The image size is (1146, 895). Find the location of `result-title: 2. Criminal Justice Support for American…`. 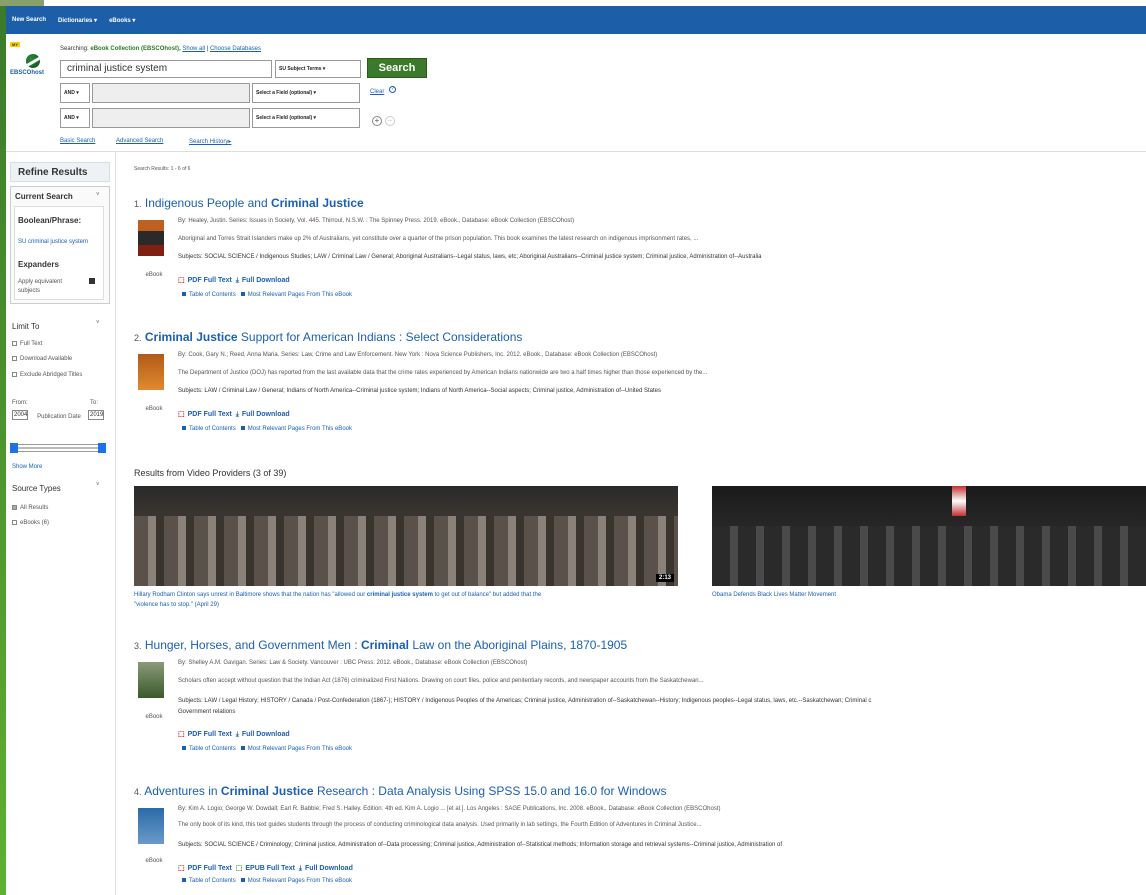

result-title: 2. Criminal Justice Support for American… is located at coordinates (328, 337).